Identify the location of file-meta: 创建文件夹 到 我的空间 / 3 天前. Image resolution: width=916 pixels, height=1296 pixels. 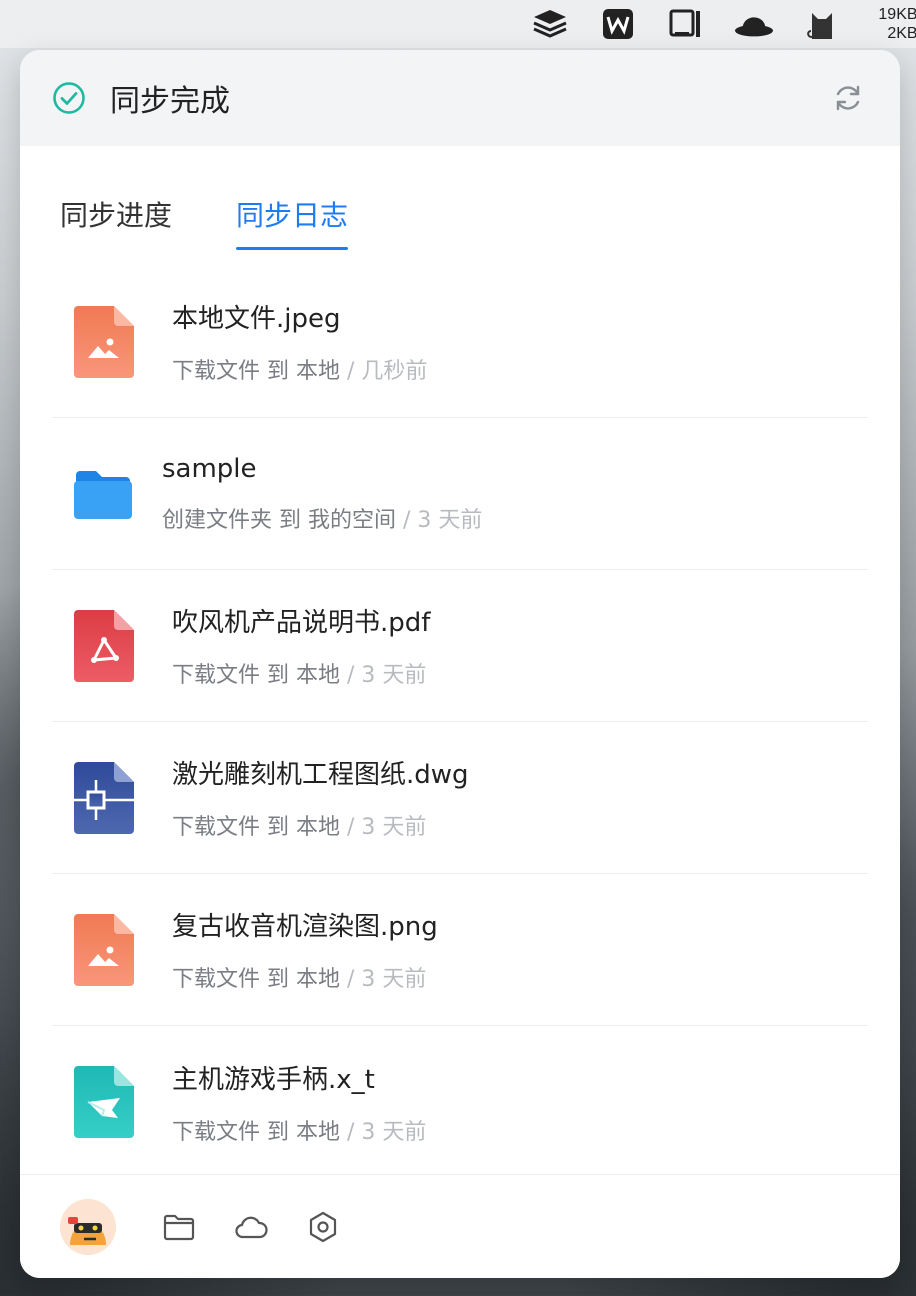
(322, 520).